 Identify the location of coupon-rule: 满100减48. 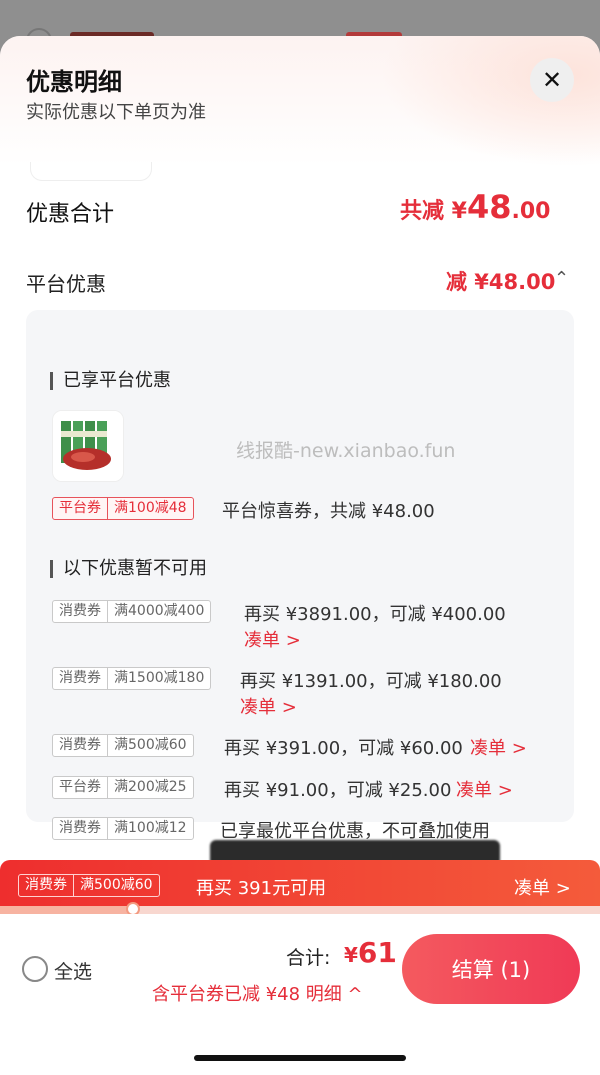
(150, 508).